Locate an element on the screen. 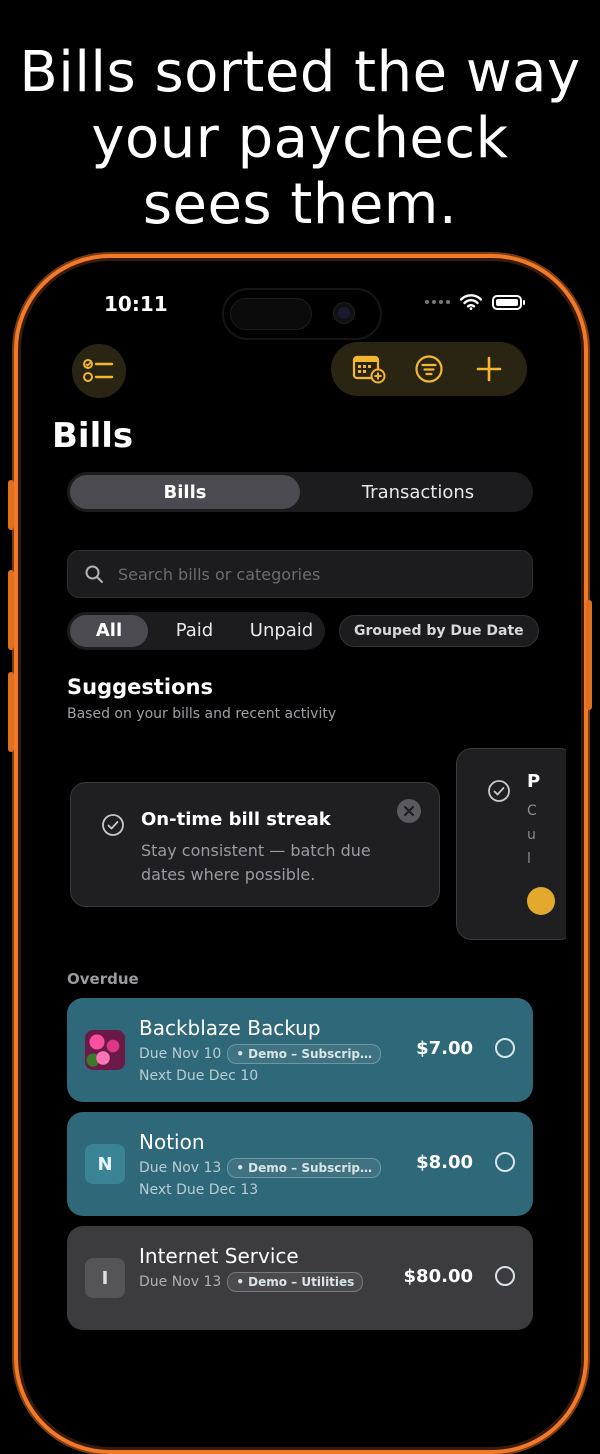  section-label-overdue: Overdue is located at coordinates (103, 979).